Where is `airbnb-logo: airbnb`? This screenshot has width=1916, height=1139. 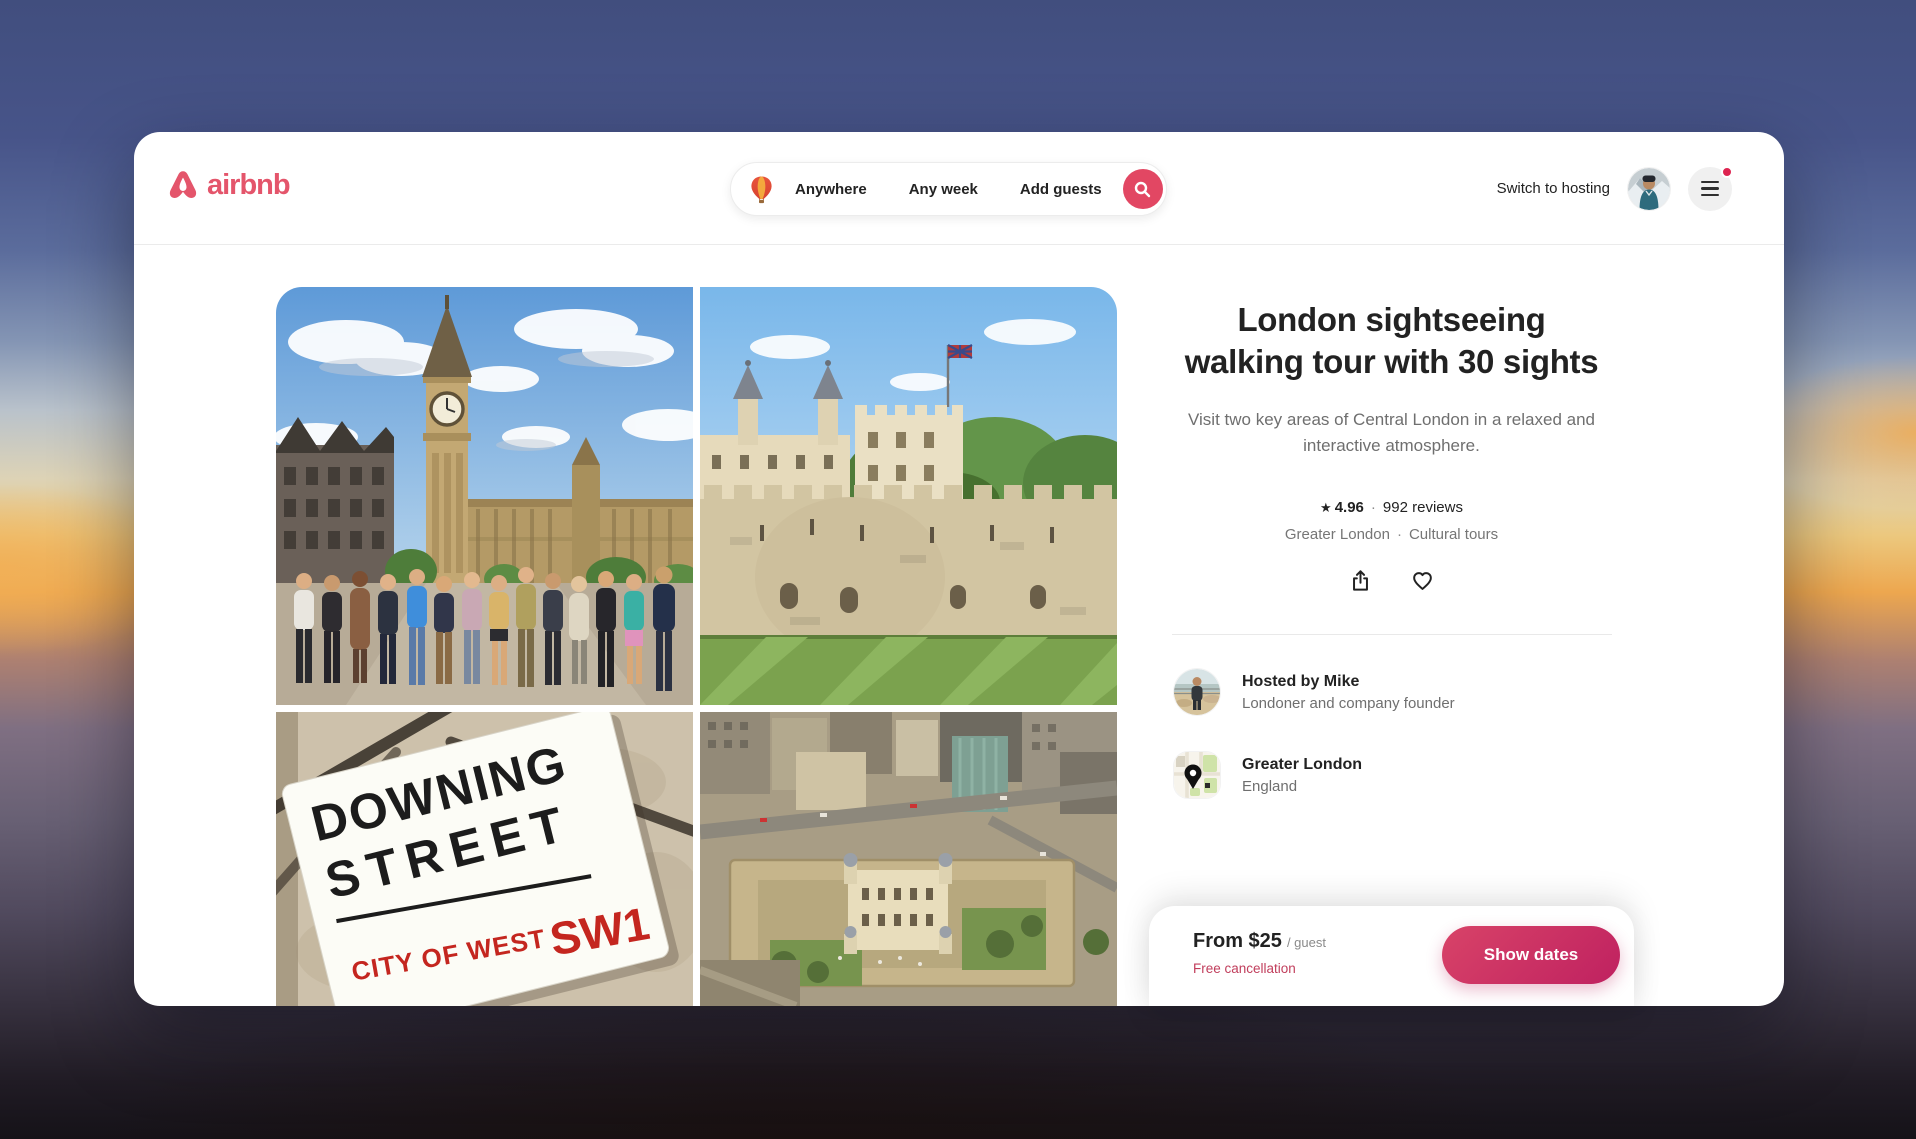
airbnb-logo: airbnb is located at coordinates (228, 185).